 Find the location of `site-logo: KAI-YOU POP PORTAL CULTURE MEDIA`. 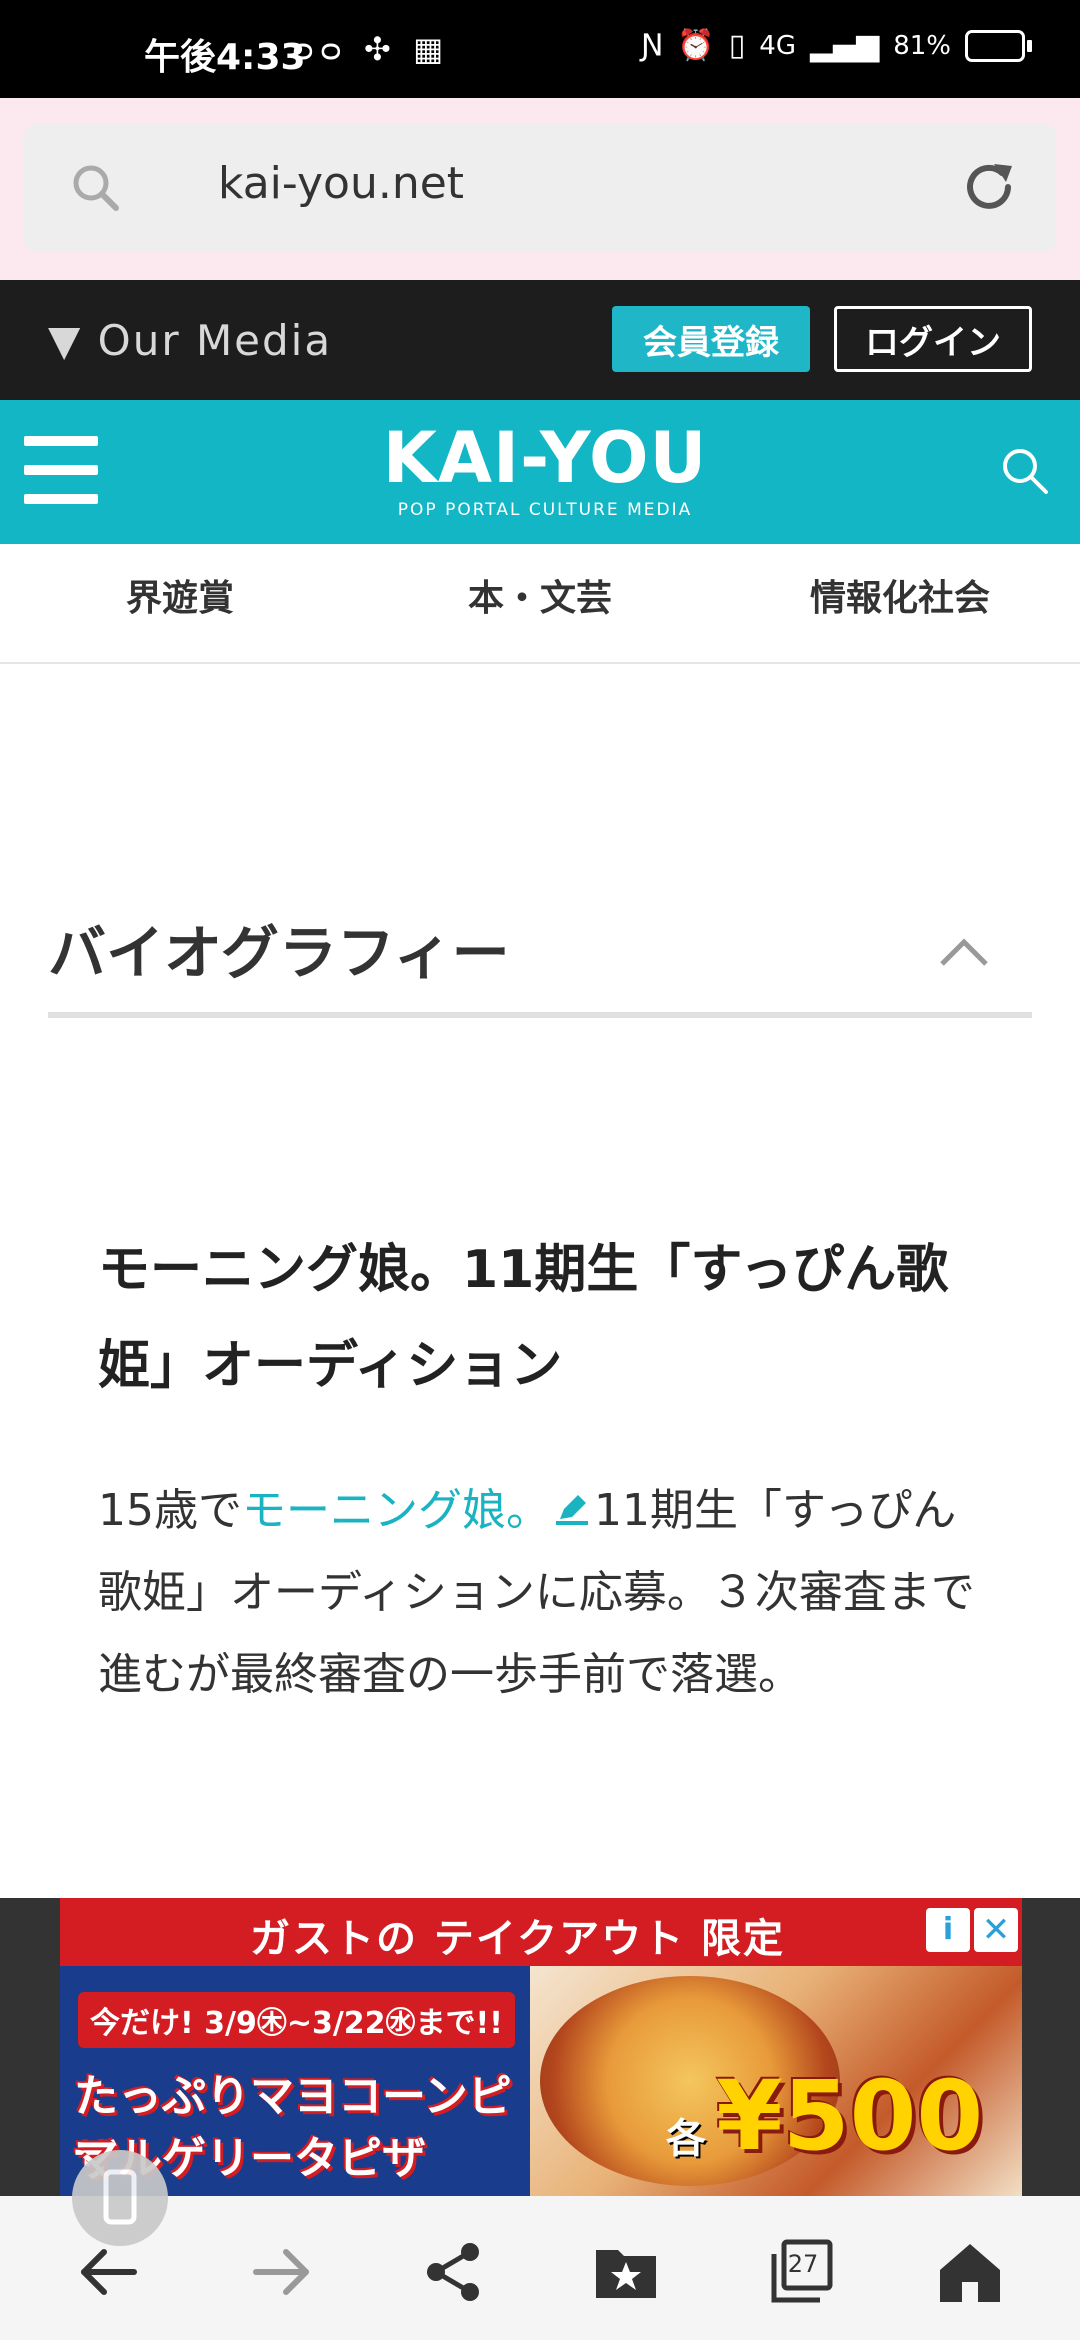

site-logo: KAI-YOU POP PORTAL CULTURE MEDIA is located at coordinates (545, 469).